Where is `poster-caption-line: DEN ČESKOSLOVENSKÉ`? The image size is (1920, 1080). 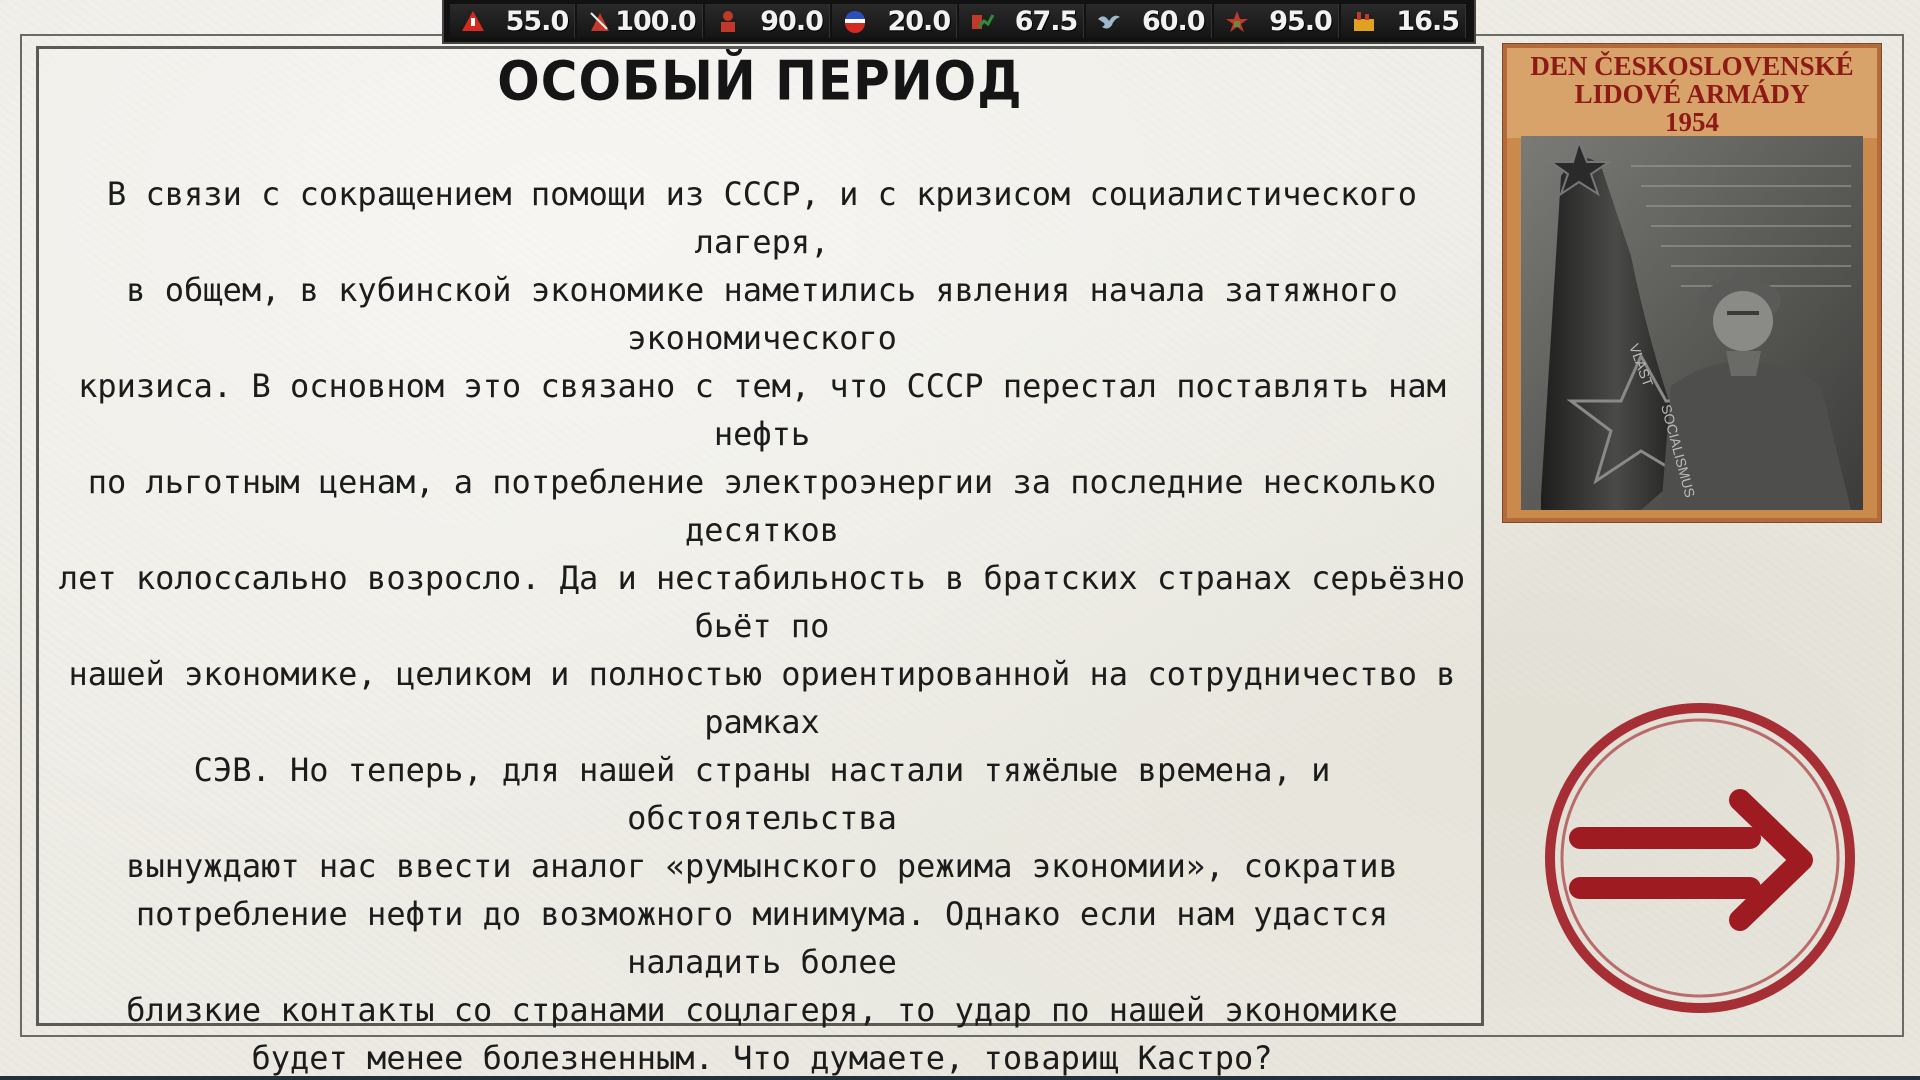 poster-caption-line: DEN ČESKOSLOVENSKÉ is located at coordinates (1692, 66).